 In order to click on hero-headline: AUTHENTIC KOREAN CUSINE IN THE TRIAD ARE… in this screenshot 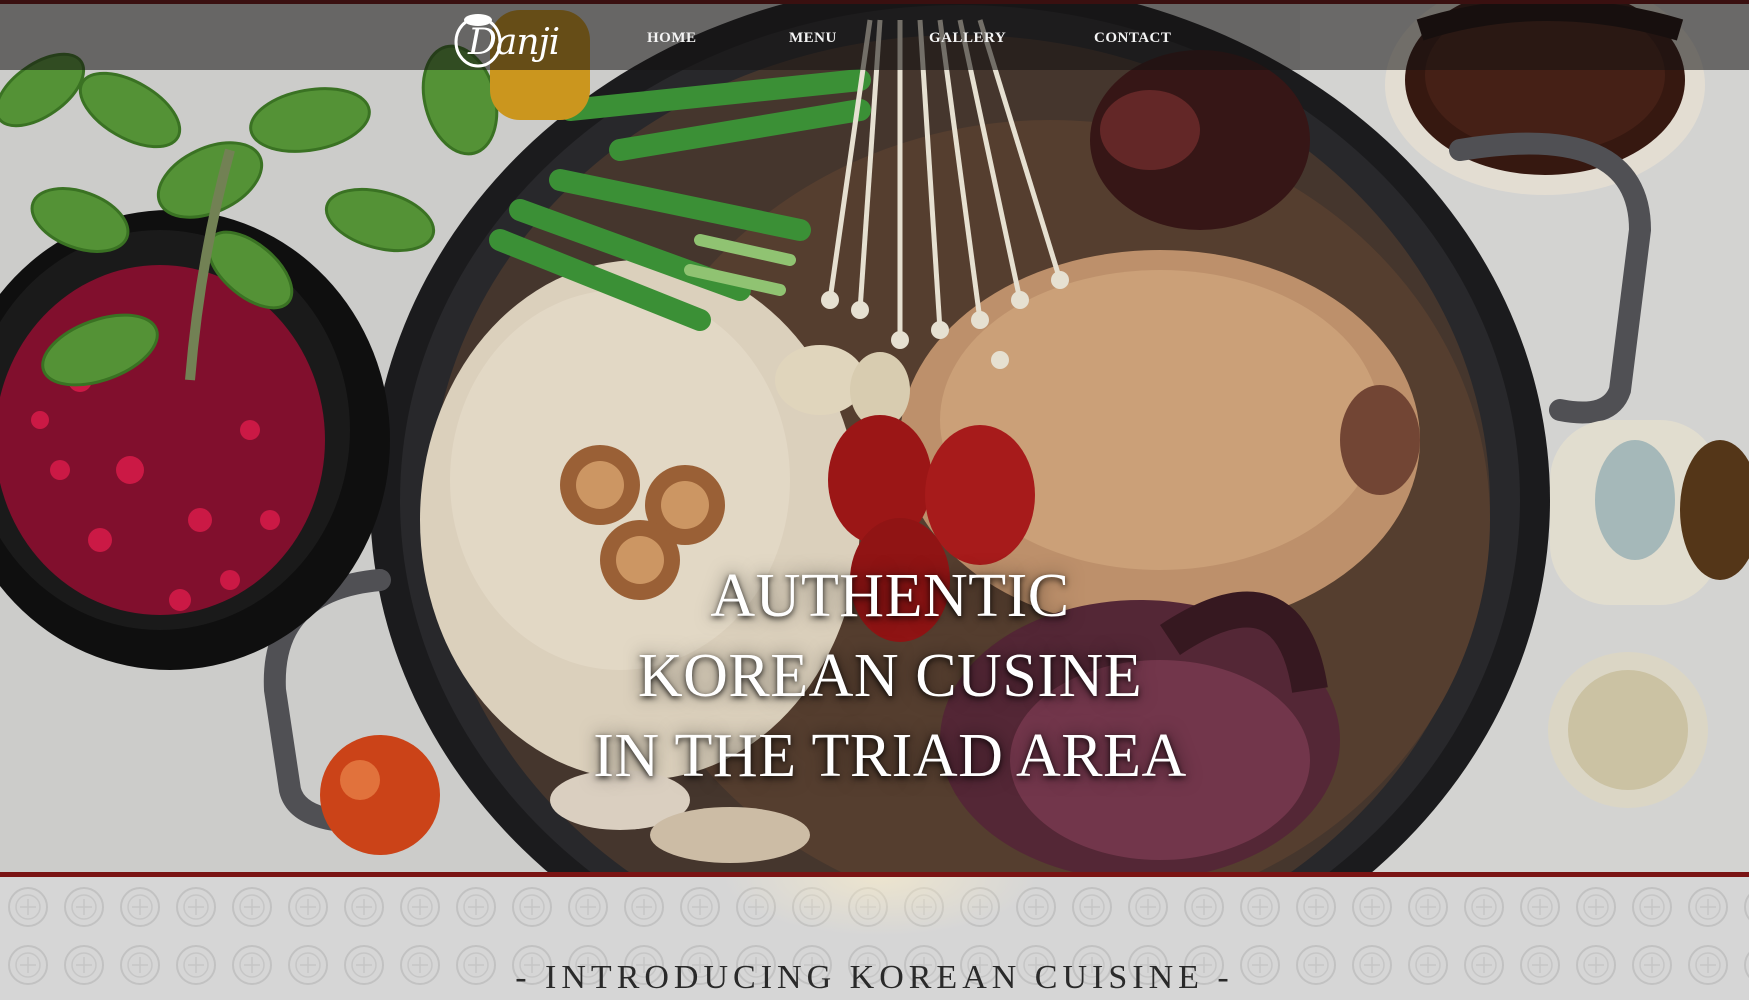, I will do `click(890, 676)`.